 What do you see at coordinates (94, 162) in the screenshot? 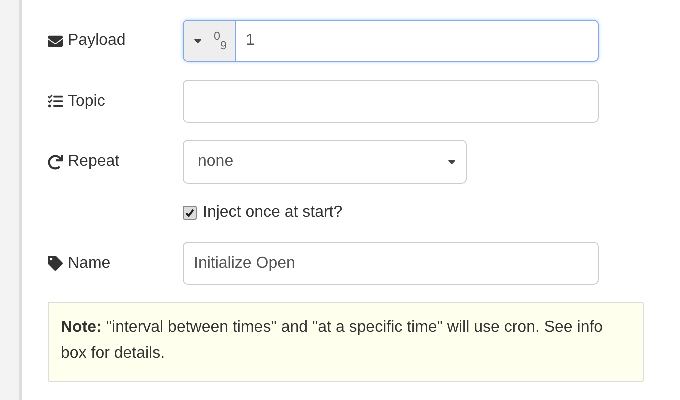
I see `field-label: Repeat` at bounding box center [94, 162].